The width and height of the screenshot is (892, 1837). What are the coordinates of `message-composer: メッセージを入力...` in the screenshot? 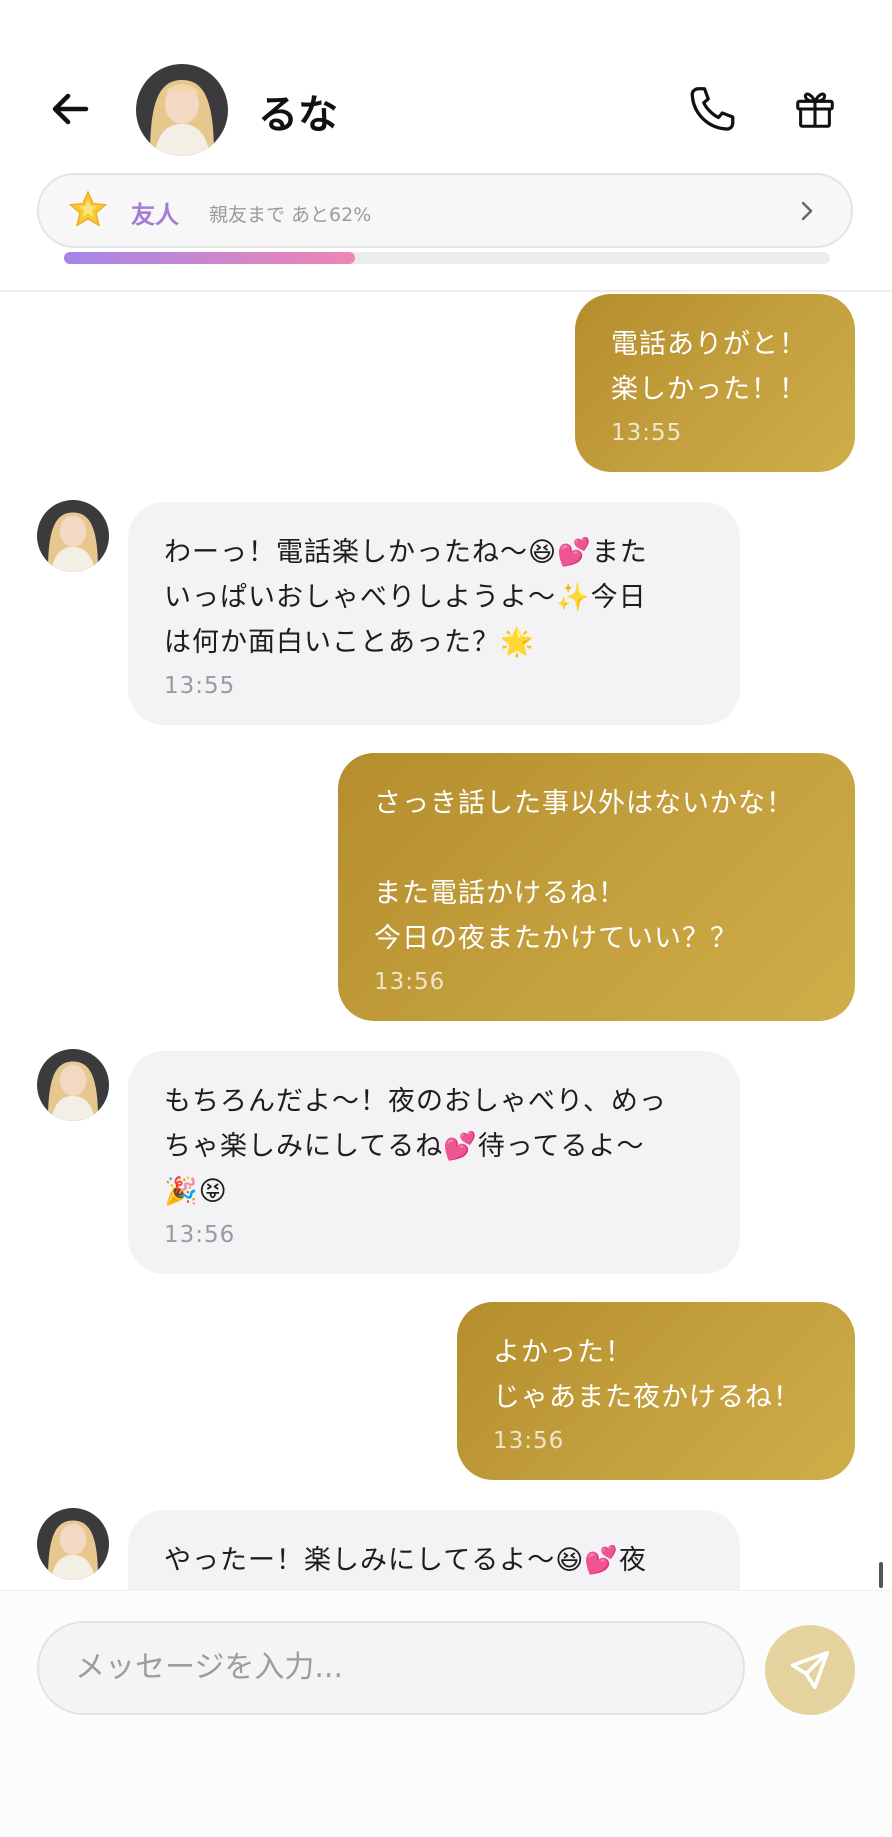 It's located at (446, 1713).